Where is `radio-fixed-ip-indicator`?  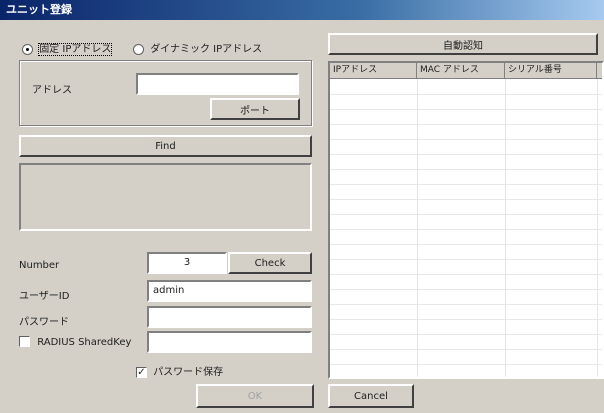
radio-fixed-ip-indicator is located at coordinates (27, 49).